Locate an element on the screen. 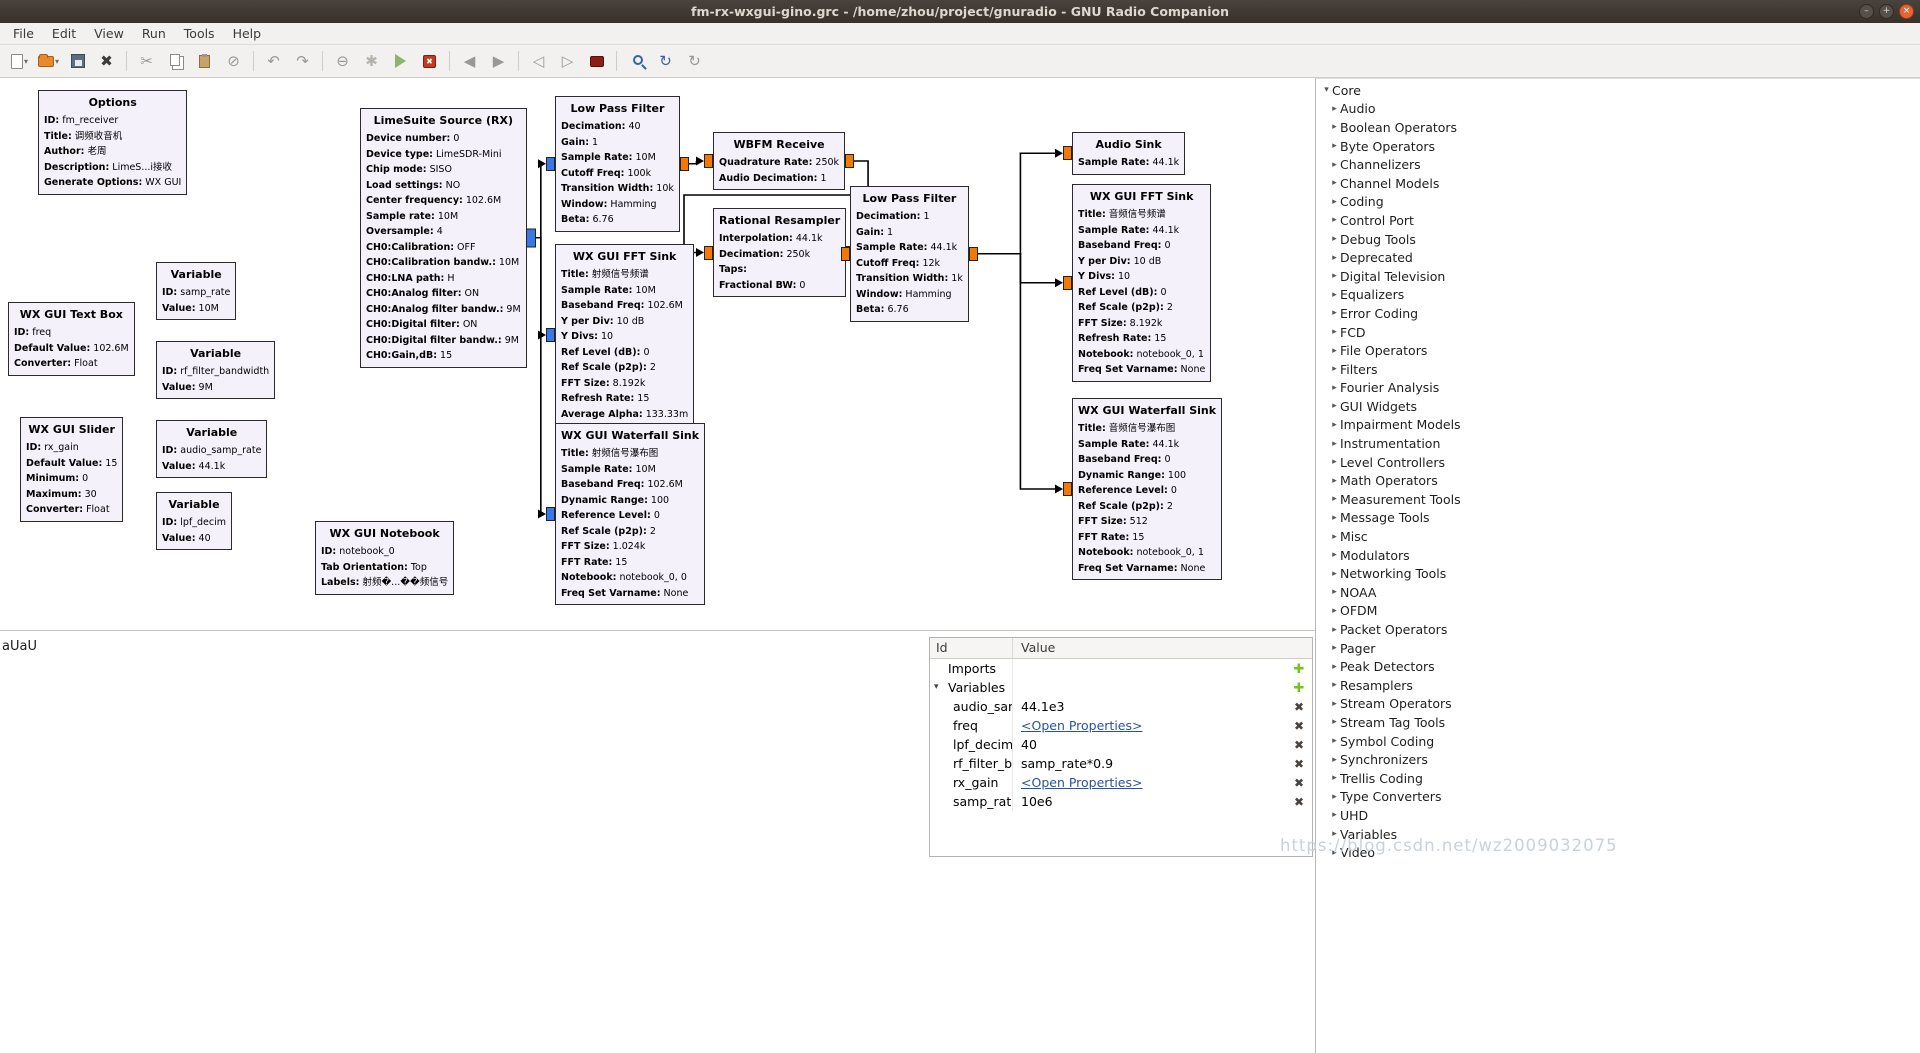 The image size is (1920, 1053). open-properties-link: <Open Properties> is located at coordinates (1081, 782).